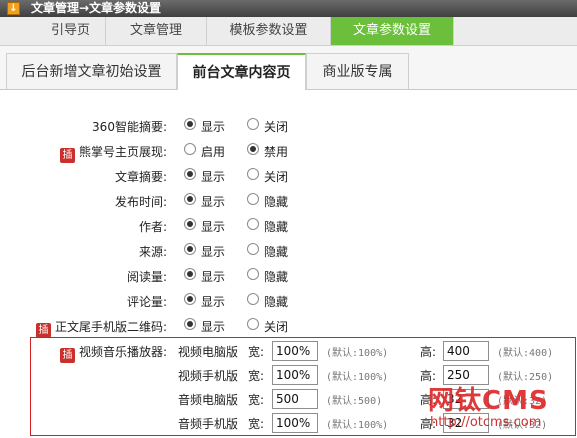 The width and height of the screenshot is (577, 438). Describe the element at coordinates (91, 71) in the screenshot. I see `subtab-new-article-defaults: 后台新增文章初始设置` at that location.